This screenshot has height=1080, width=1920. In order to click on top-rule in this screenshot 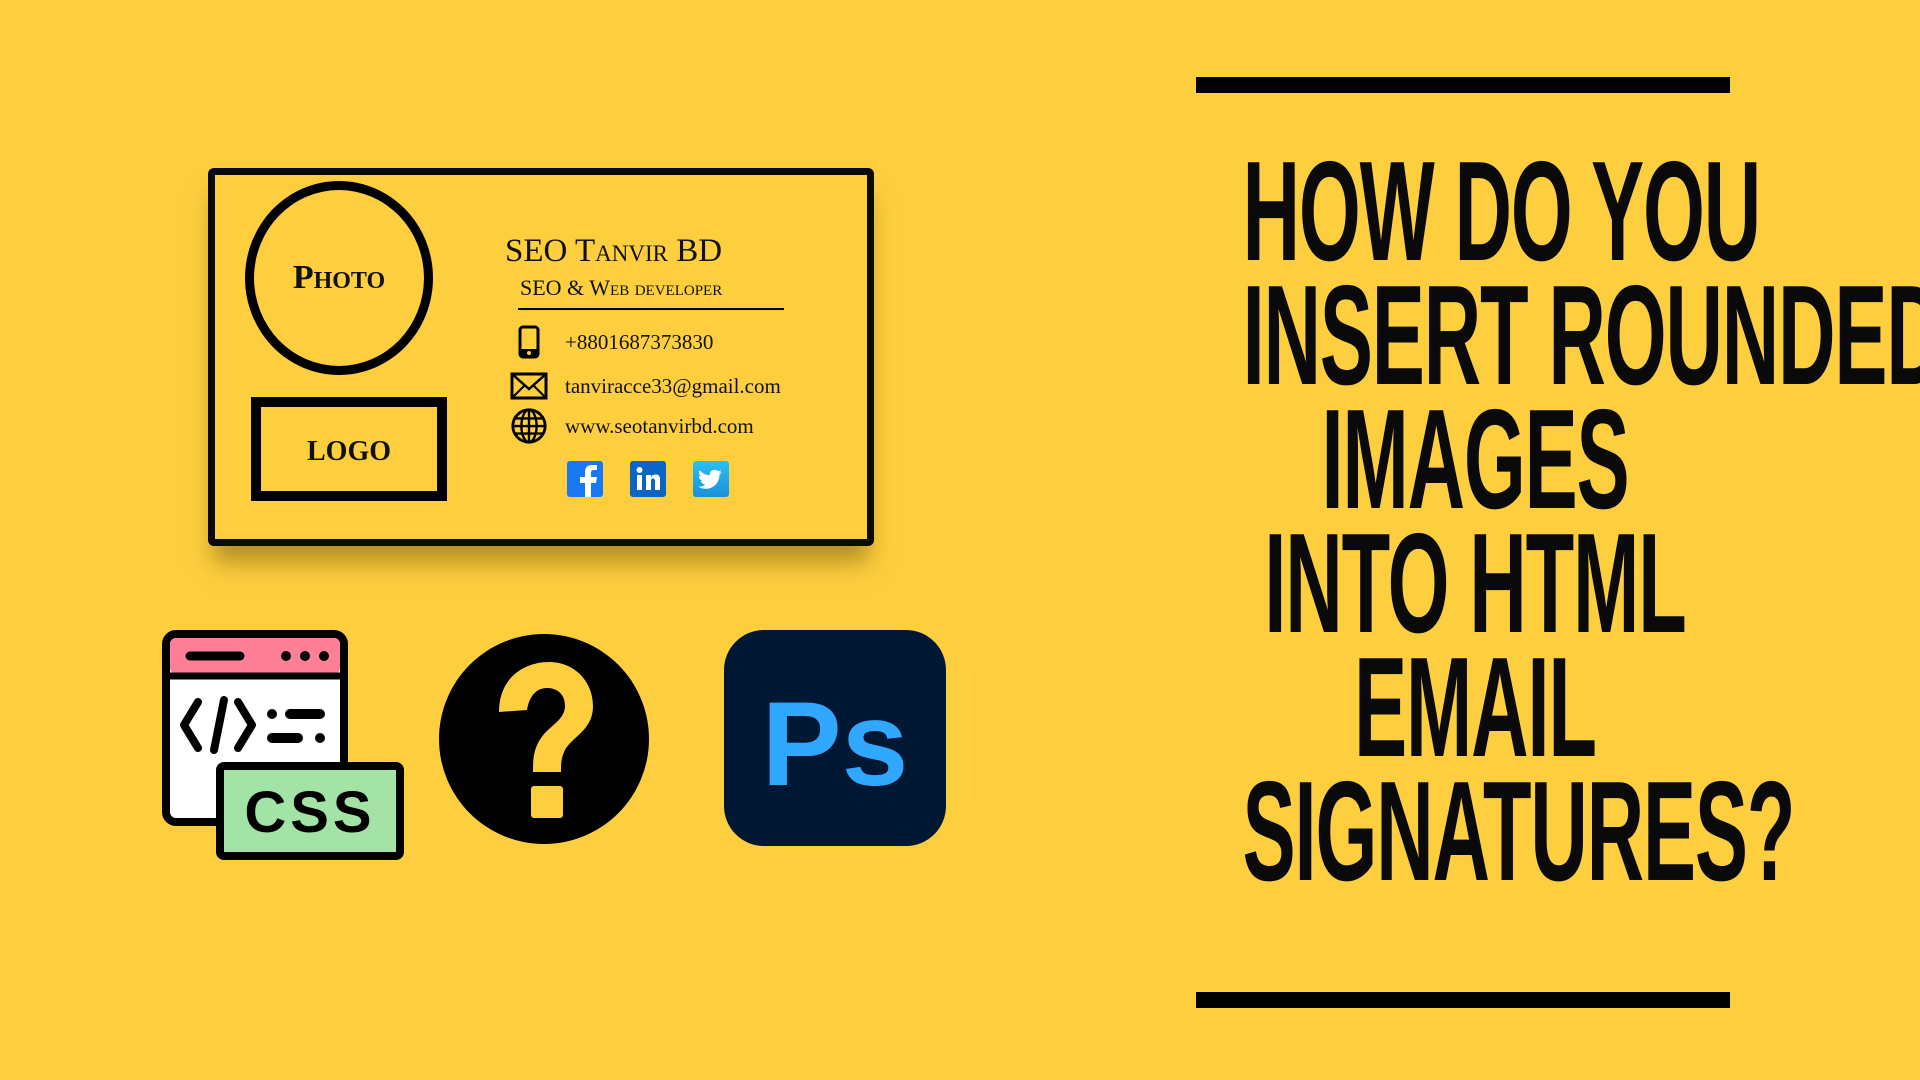, I will do `click(1463, 85)`.